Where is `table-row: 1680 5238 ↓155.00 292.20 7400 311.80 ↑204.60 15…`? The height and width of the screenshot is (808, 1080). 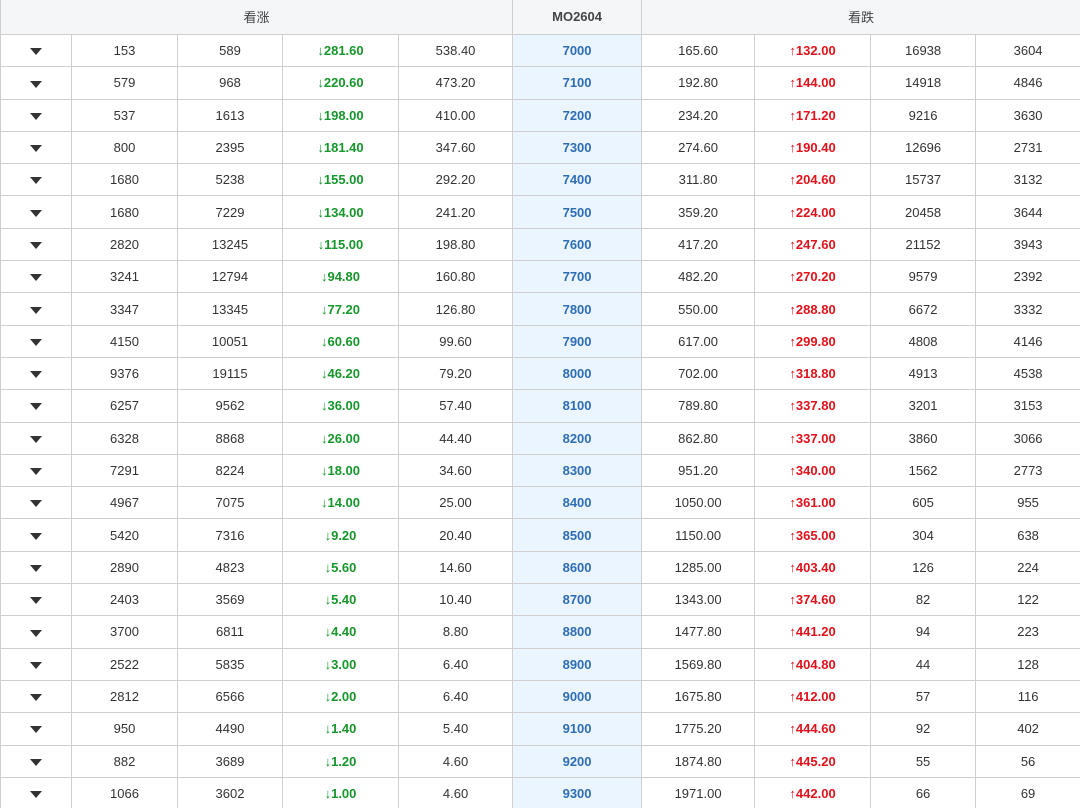
table-row: 1680 5238 ↓155.00 292.20 7400 311.80 ↑204.60 15… is located at coordinates (540, 180).